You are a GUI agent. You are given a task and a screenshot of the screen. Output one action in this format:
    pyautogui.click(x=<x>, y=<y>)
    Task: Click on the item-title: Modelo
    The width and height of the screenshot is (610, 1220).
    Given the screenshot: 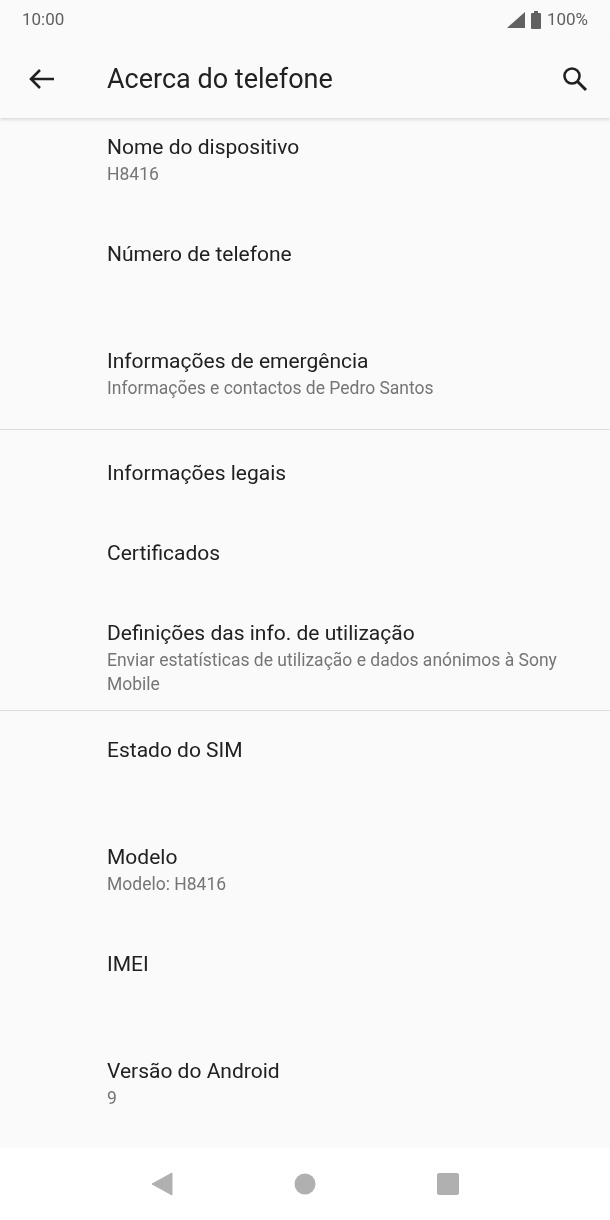 What is the action you would take?
    pyautogui.click(x=143, y=857)
    